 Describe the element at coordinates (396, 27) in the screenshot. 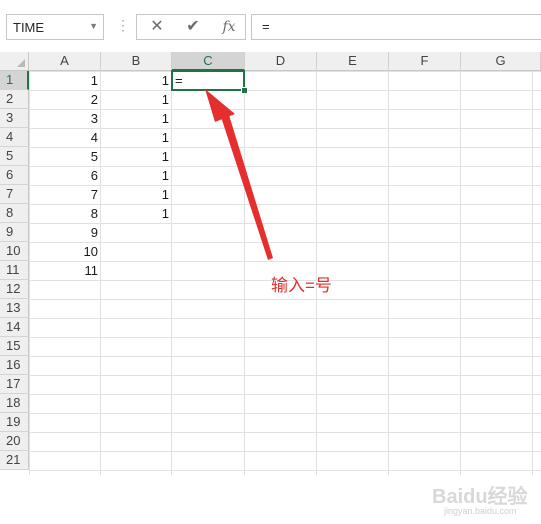

I see `formula-input: =` at that location.